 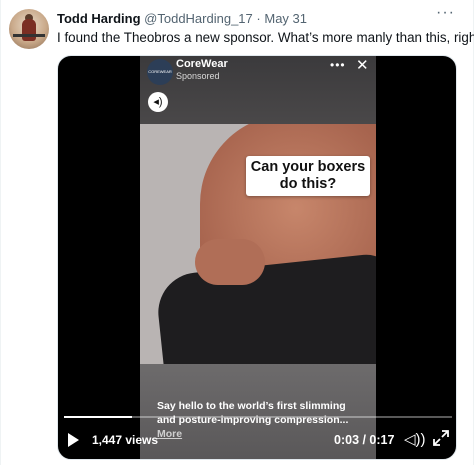 What do you see at coordinates (73, 440) in the screenshot?
I see `play-icon` at bounding box center [73, 440].